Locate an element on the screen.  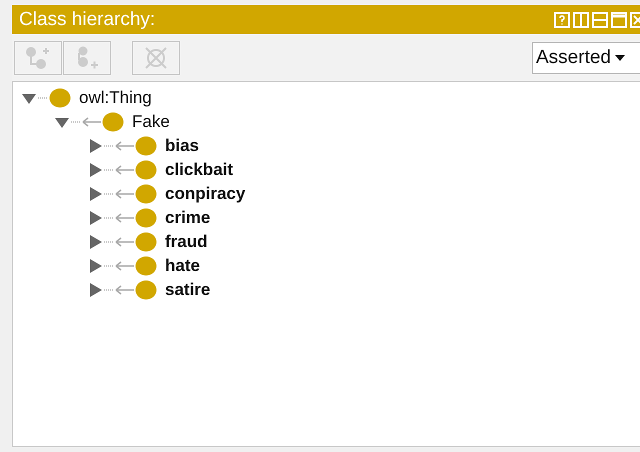
class-label: Fake is located at coordinates (151, 122).